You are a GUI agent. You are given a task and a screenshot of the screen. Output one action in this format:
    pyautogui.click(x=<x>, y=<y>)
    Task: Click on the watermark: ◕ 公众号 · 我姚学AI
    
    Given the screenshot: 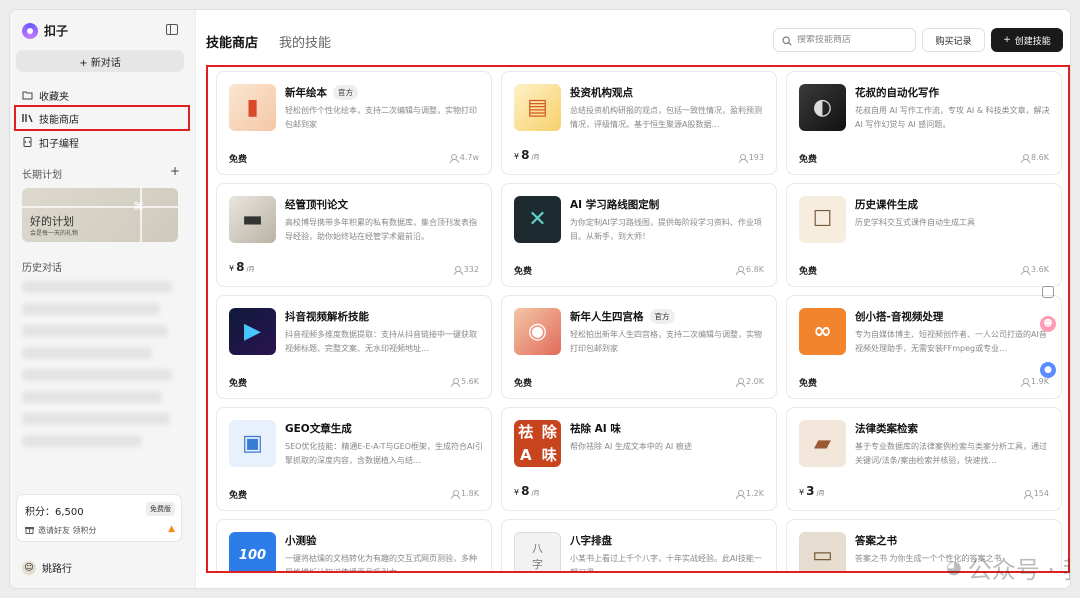 What is the action you would take?
    pyautogui.click(x=1008, y=567)
    